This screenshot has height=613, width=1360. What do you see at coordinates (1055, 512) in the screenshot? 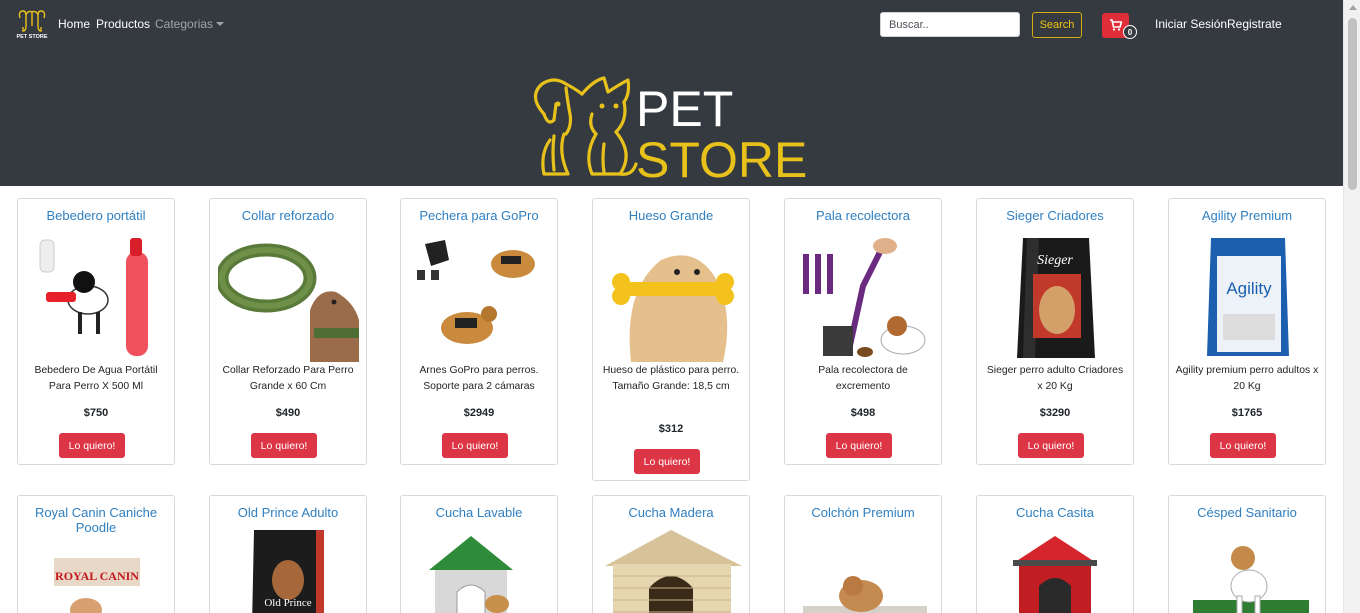
I see `product-title: Cucha Casita` at bounding box center [1055, 512].